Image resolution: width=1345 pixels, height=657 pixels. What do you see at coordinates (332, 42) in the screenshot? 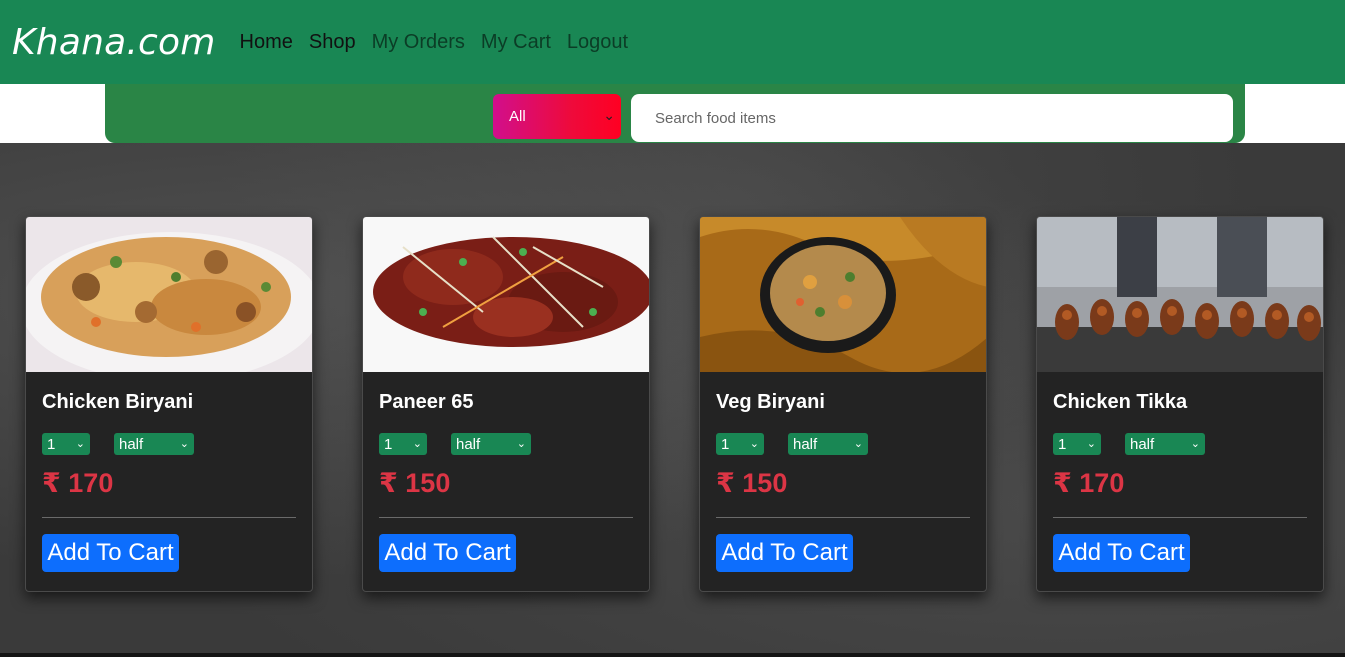
I see `nav-shop: Shop` at bounding box center [332, 42].